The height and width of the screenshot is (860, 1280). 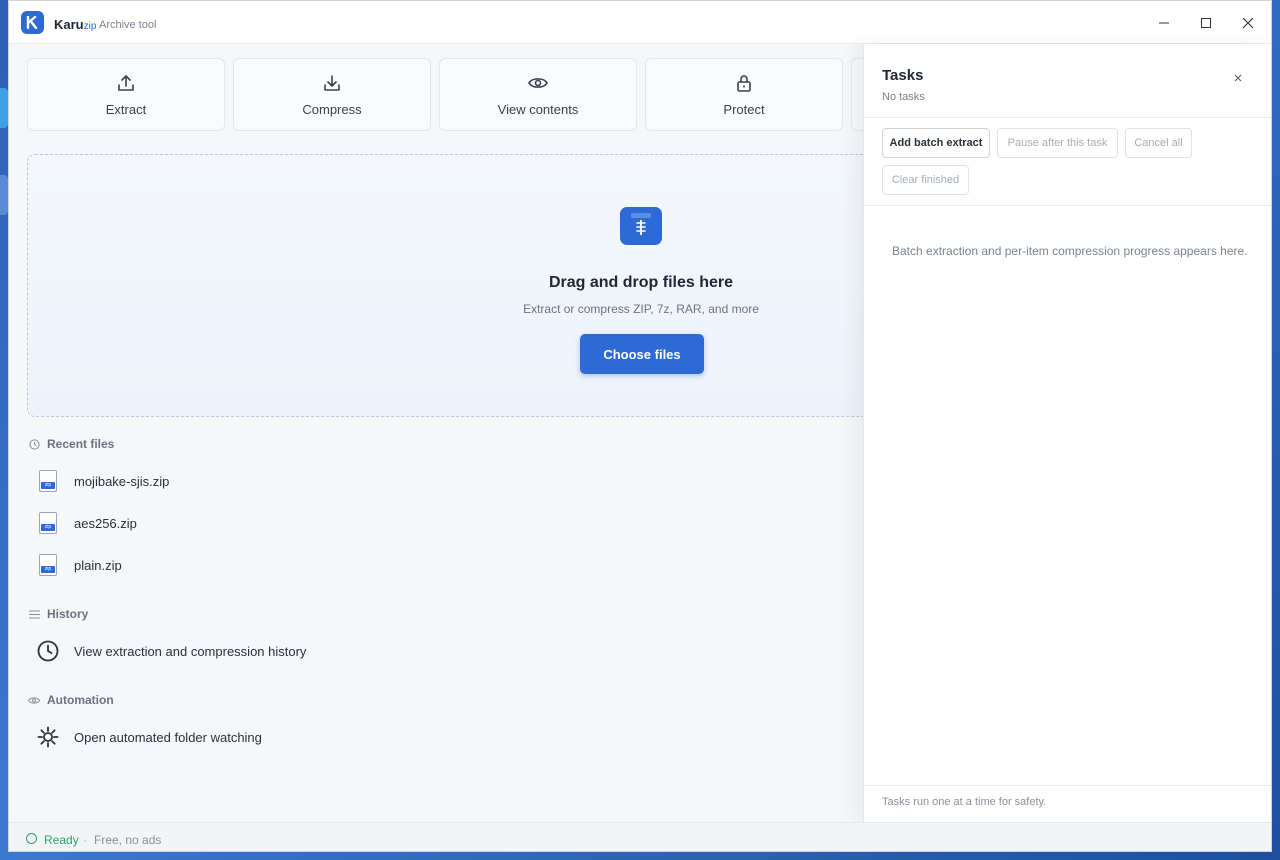 I want to click on lock-icon, so click(x=744, y=83).